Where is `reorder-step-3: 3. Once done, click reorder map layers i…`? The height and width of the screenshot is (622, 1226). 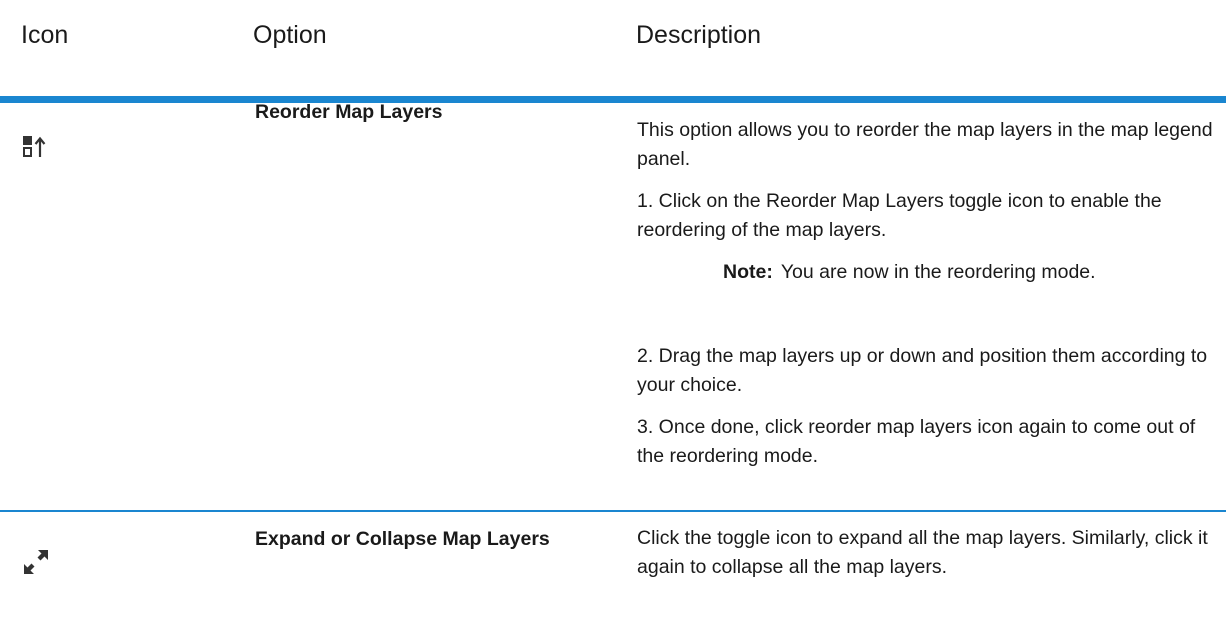
reorder-step-3: 3. Once done, click reorder map layers i… is located at coordinates (916, 441).